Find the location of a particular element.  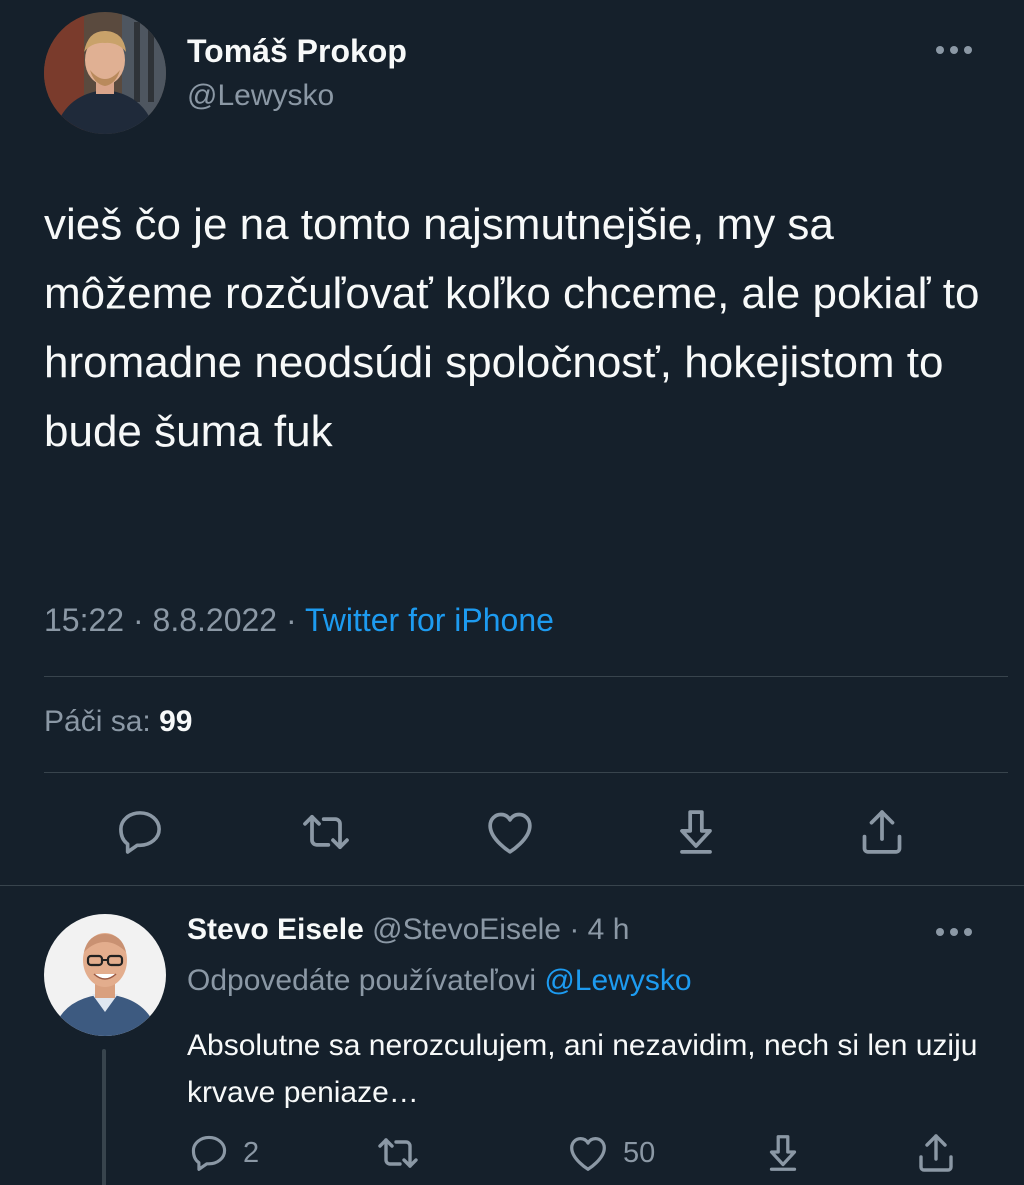

tweet-meta: 15:22 · 8.8.2022 · Twitter for iPhone is located at coordinates (299, 620).